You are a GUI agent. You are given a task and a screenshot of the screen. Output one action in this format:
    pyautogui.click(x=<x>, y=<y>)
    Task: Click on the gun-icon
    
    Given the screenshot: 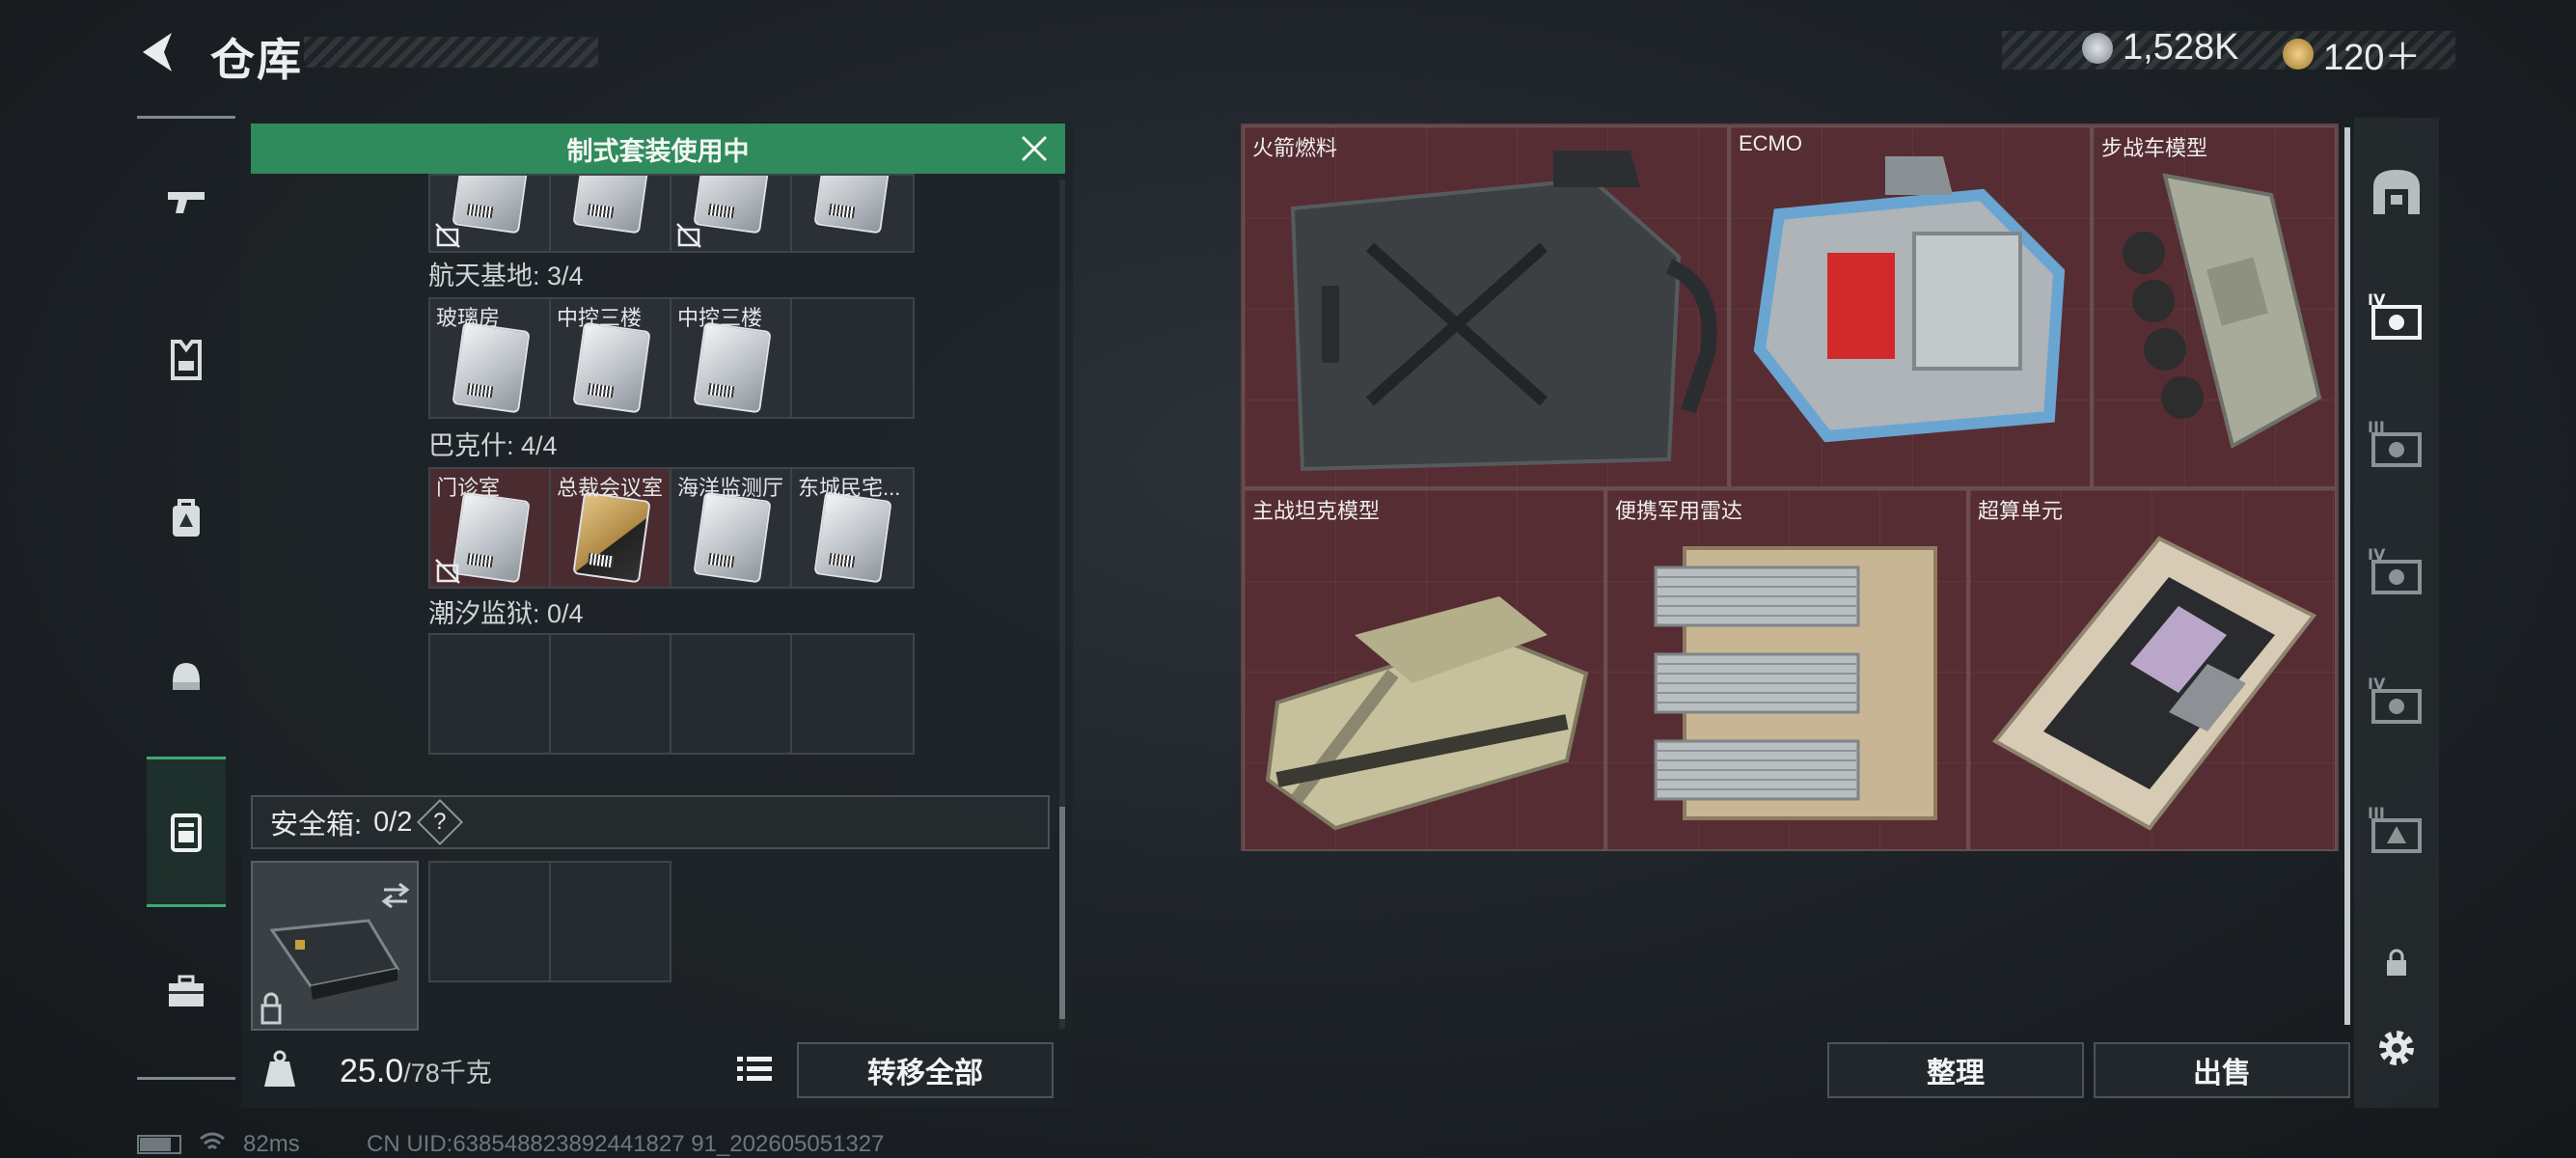 What is the action you would take?
    pyautogui.click(x=187, y=202)
    